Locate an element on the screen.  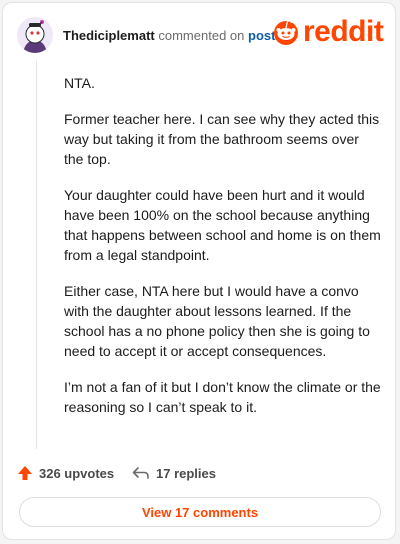
upvote-button: 326 upvotes is located at coordinates (65, 473).